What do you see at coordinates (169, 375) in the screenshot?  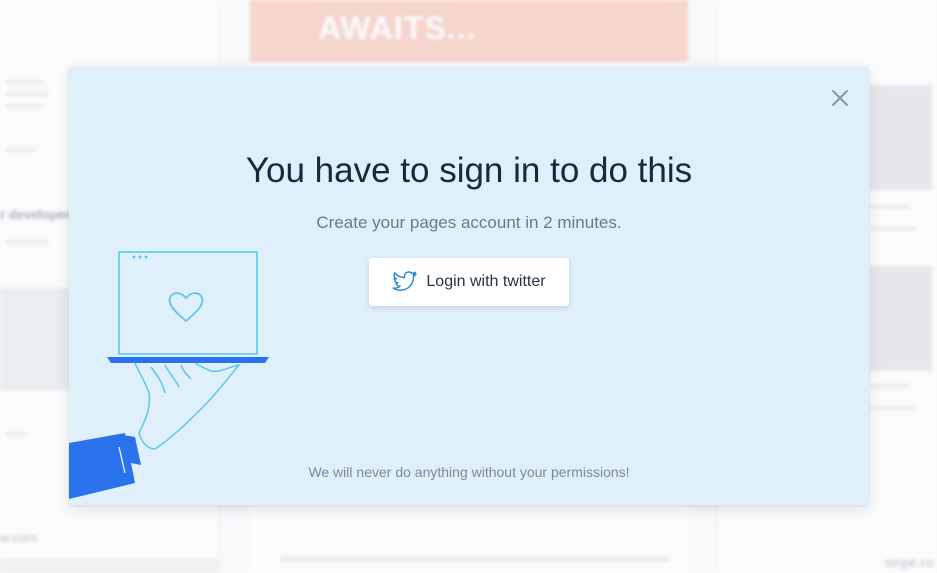 I see `laptop-on-hand-illustration` at bounding box center [169, 375].